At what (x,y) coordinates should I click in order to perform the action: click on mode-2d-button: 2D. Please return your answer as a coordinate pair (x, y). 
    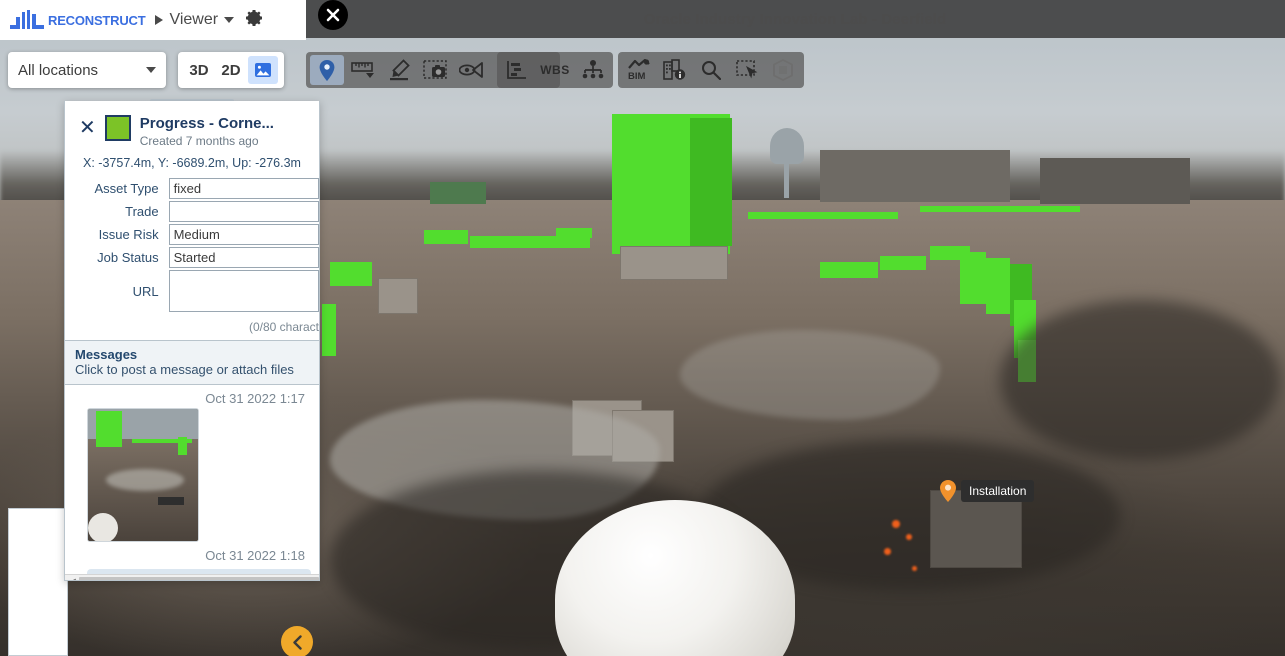
    Looking at the image, I should click on (231, 70).